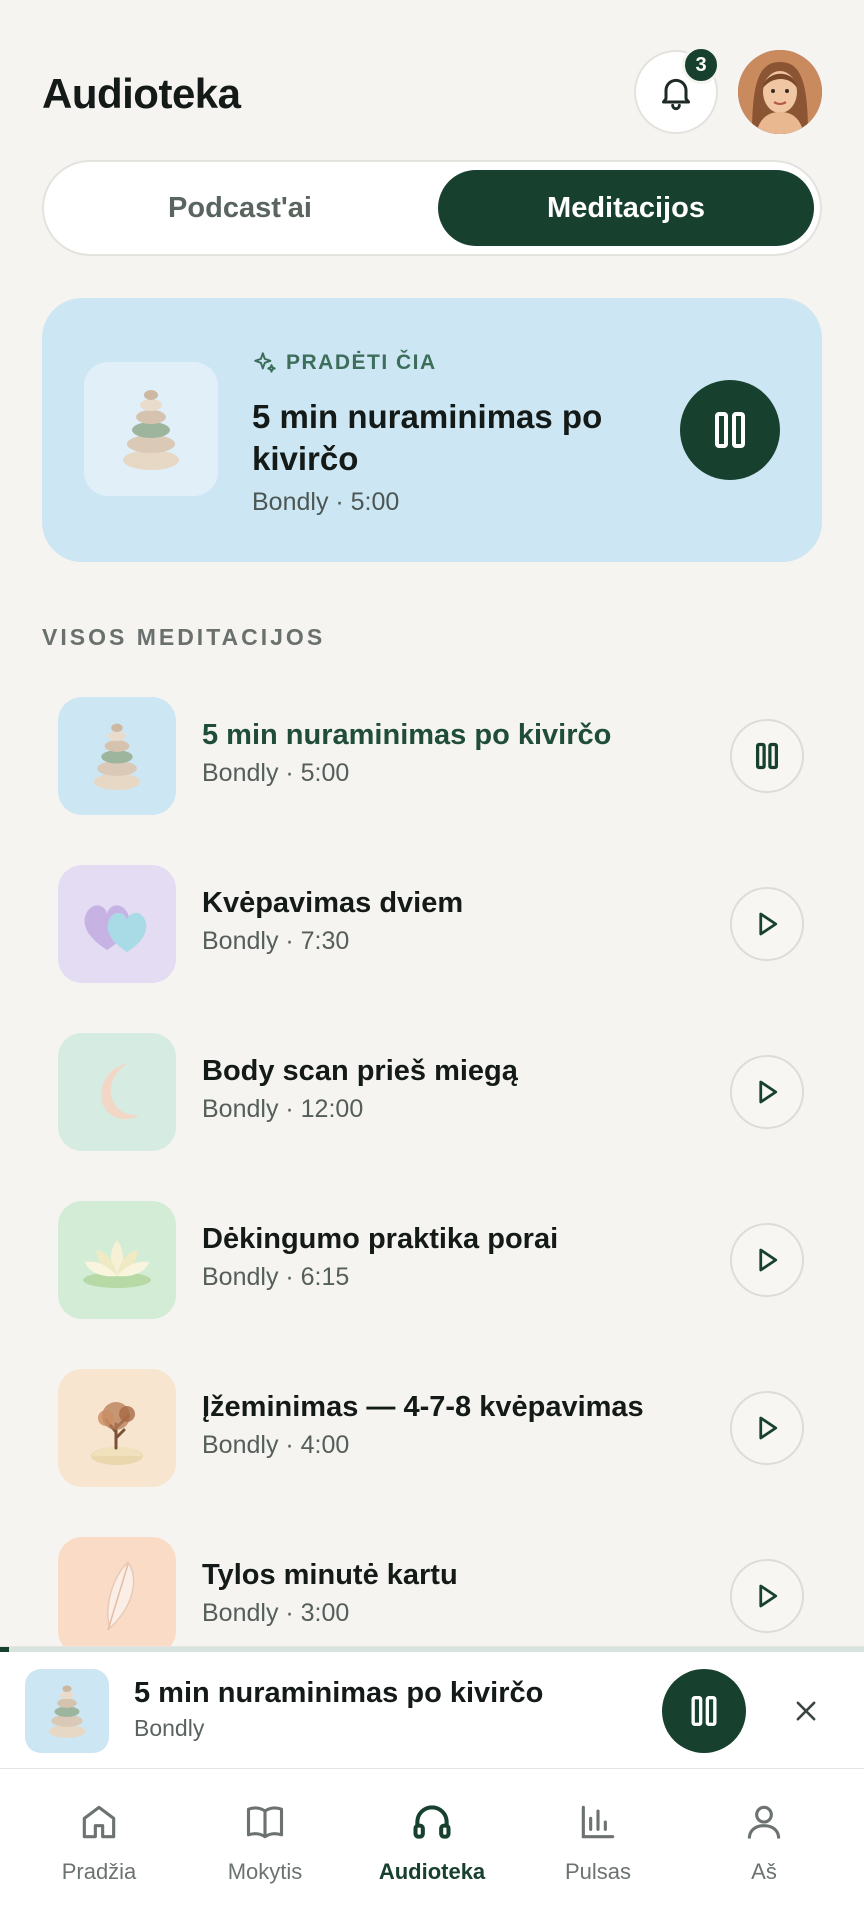 This screenshot has width=864, height=1920. Describe the element at coordinates (764, 1822) in the screenshot. I see `person-icon` at that location.